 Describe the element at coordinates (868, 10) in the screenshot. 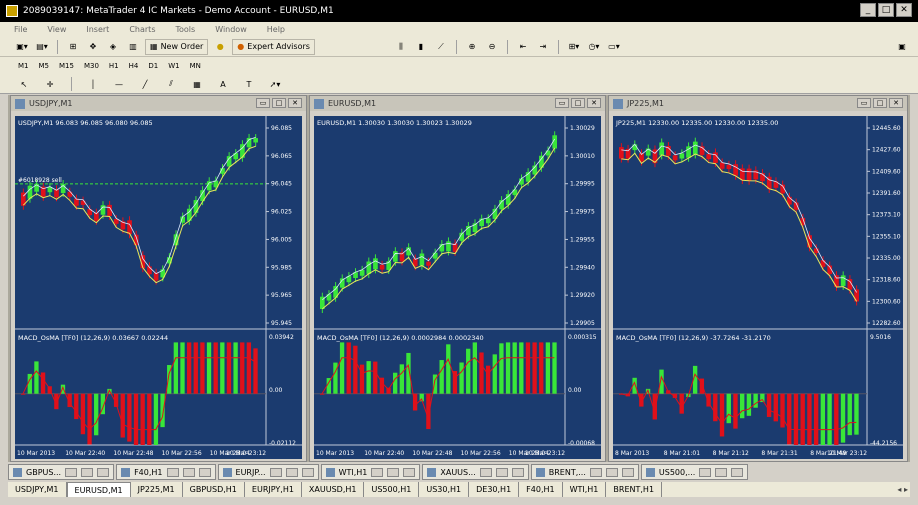

I see `minimize-button: _` at that location.